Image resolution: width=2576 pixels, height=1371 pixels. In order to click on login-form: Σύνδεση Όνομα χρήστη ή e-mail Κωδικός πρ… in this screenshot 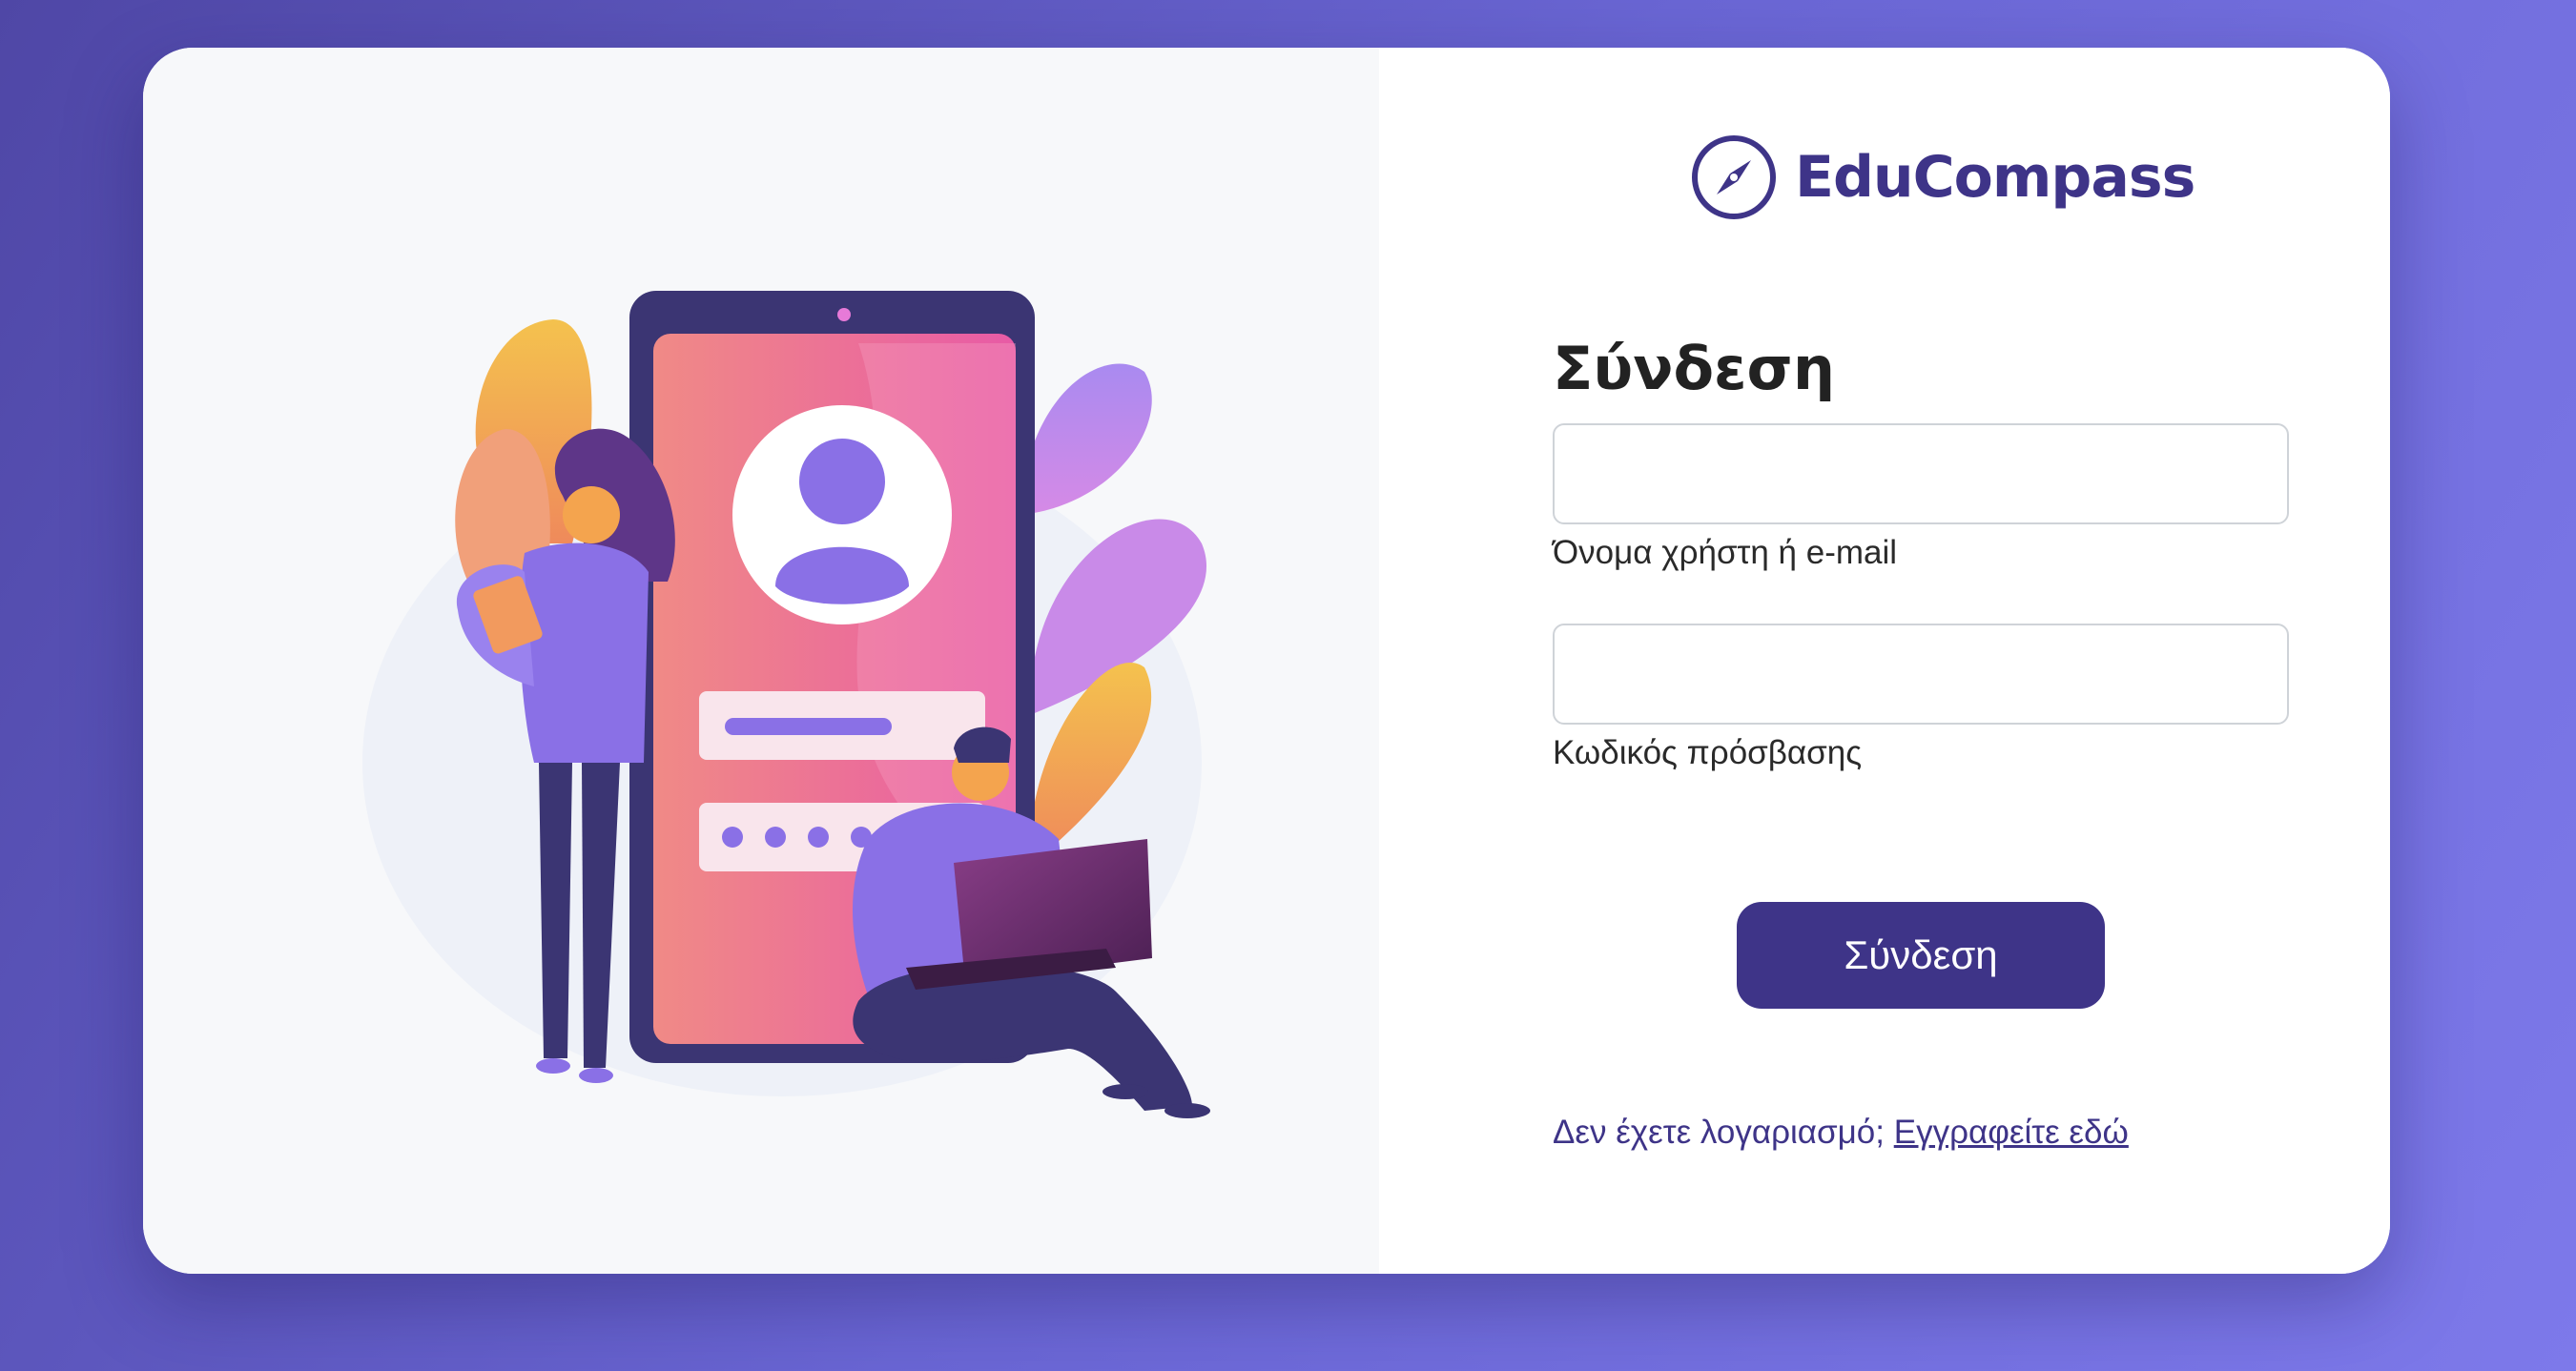, I will do `click(1922, 579)`.